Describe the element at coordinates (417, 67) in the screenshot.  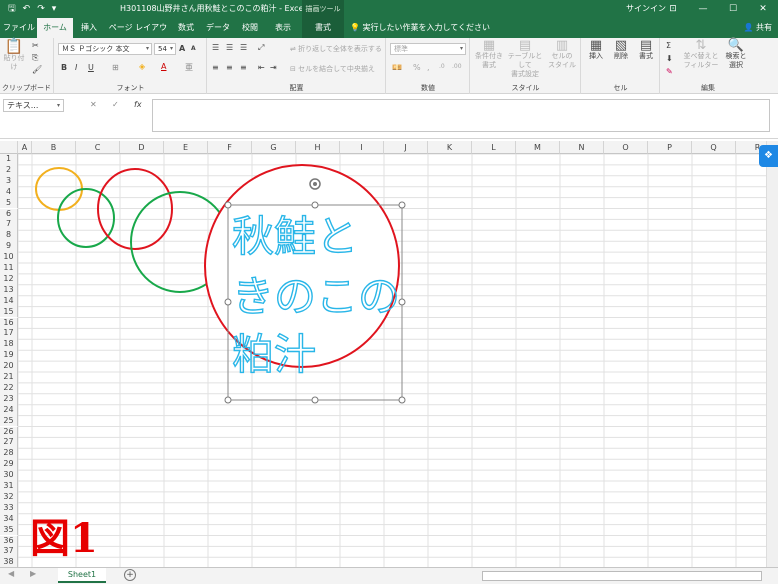
I see `percent-button: %` at that location.